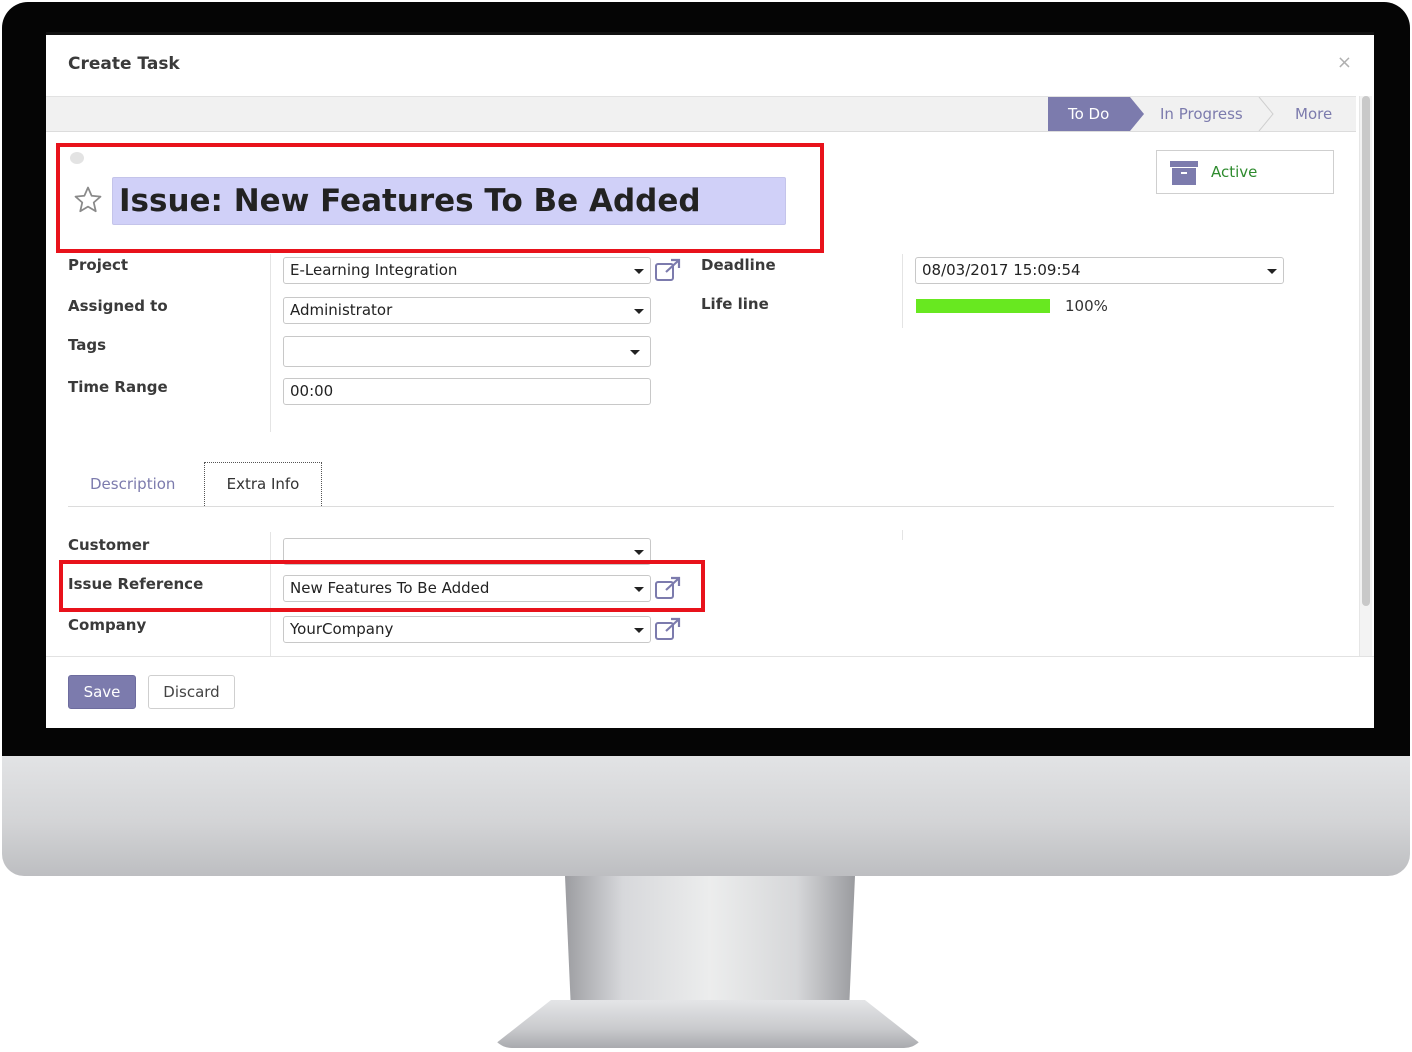  I want to click on time-range-label: Time Range, so click(118, 387).